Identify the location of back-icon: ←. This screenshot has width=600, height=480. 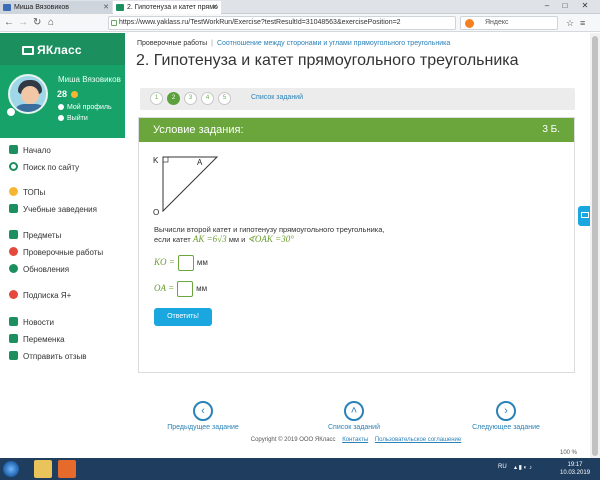
(9, 23).